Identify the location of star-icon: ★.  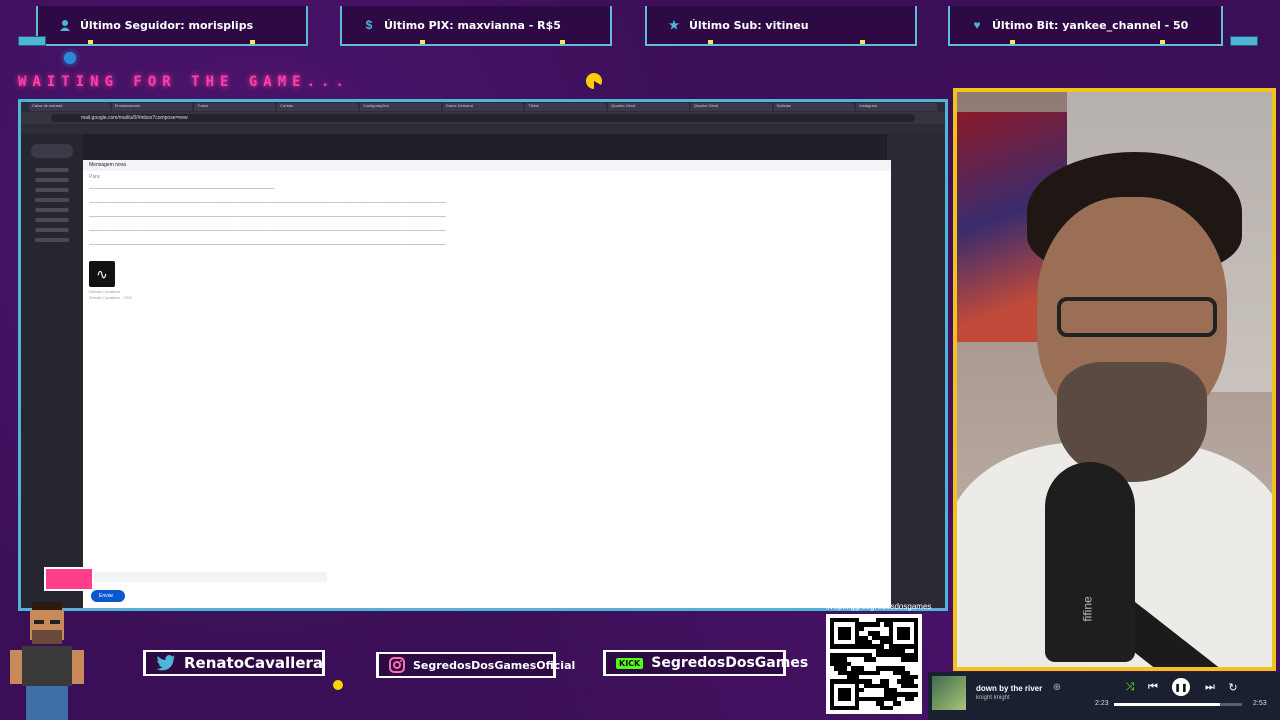
(674, 25).